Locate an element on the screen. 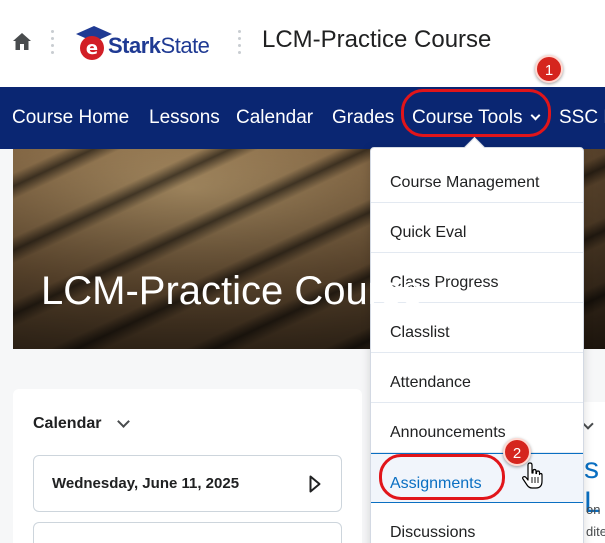 The height and width of the screenshot is (543, 605). chevron-down-icon is located at coordinates (123, 421).